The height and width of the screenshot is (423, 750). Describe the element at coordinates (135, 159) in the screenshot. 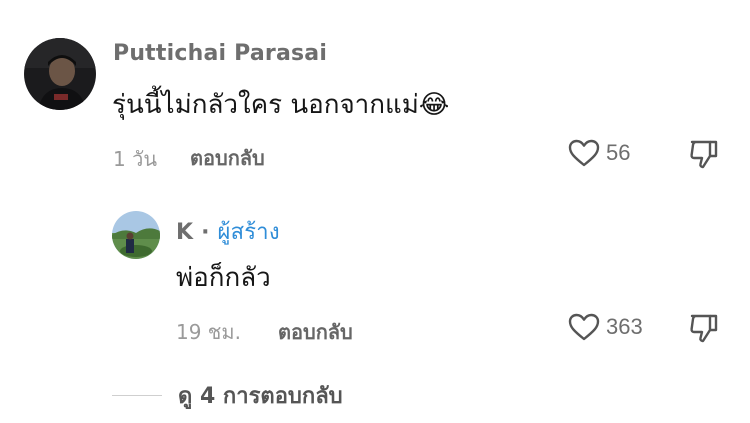

I see `comment-time: 1 วัน` at that location.